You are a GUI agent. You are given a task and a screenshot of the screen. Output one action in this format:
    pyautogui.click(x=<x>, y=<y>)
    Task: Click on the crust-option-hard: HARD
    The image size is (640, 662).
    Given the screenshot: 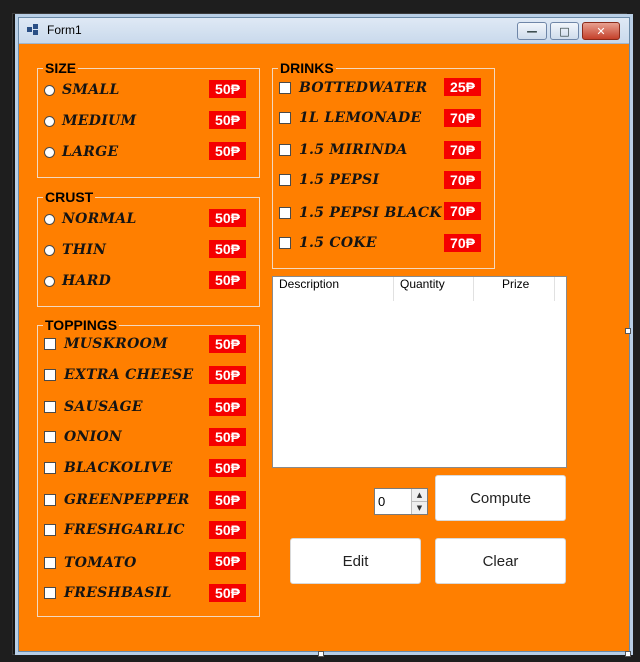 What is the action you would take?
    pyautogui.click(x=77, y=281)
    